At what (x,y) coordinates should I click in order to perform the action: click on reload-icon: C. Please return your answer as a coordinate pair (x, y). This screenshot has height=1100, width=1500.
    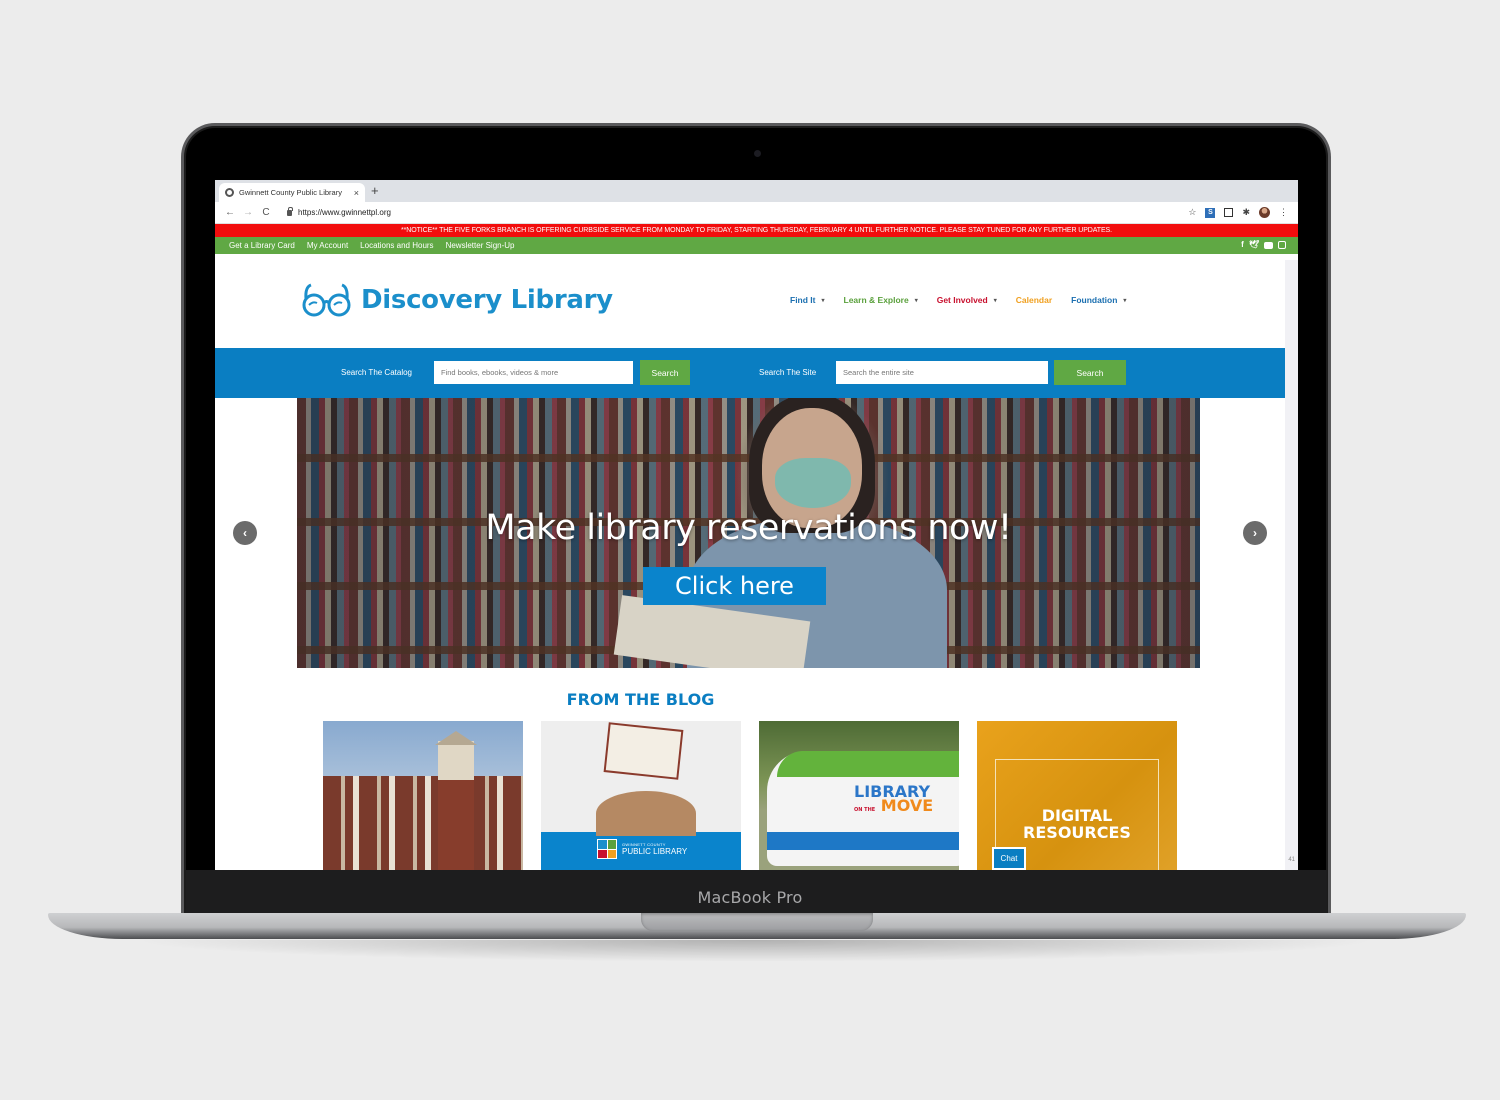
    Looking at the image, I should click on (266, 212).